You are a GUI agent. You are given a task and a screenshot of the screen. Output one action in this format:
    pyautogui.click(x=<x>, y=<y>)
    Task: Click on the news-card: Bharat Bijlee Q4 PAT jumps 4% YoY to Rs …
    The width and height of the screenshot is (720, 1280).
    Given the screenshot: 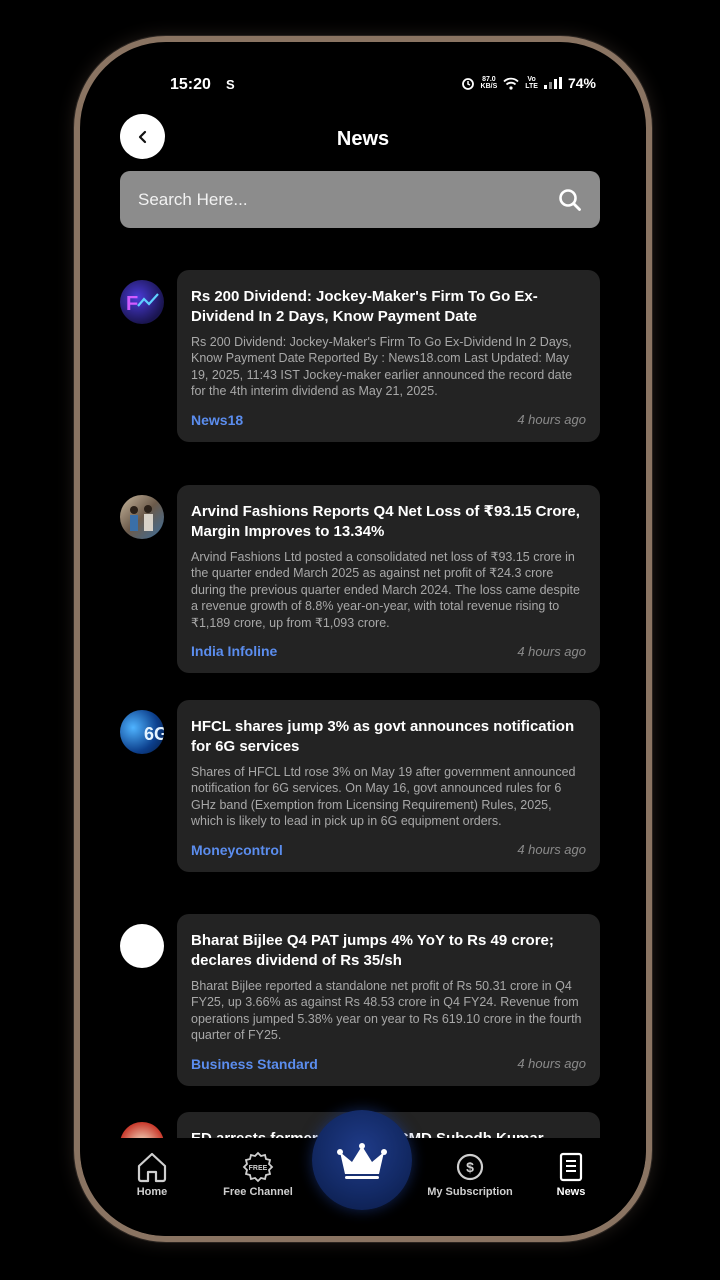 What is the action you would take?
    pyautogui.click(x=388, y=1000)
    